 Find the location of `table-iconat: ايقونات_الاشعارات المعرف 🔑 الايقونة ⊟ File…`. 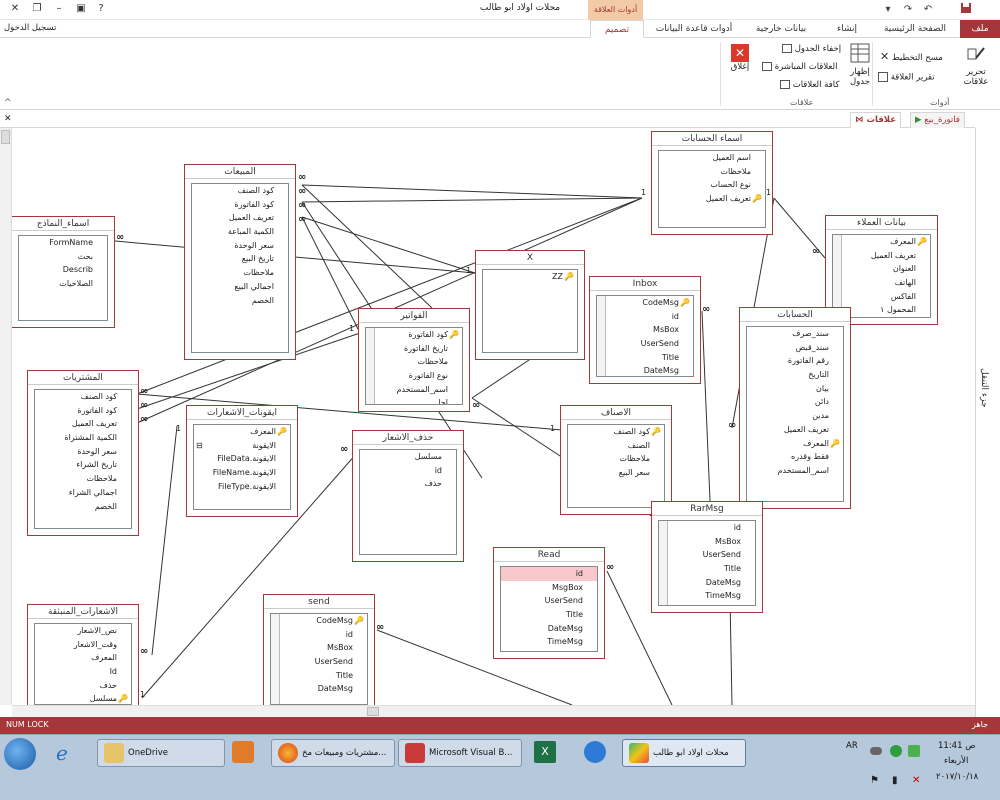

table-iconat: ايقونات_الاشعارات المعرف 🔑 الايقونة ⊟ File… is located at coordinates (242, 461).